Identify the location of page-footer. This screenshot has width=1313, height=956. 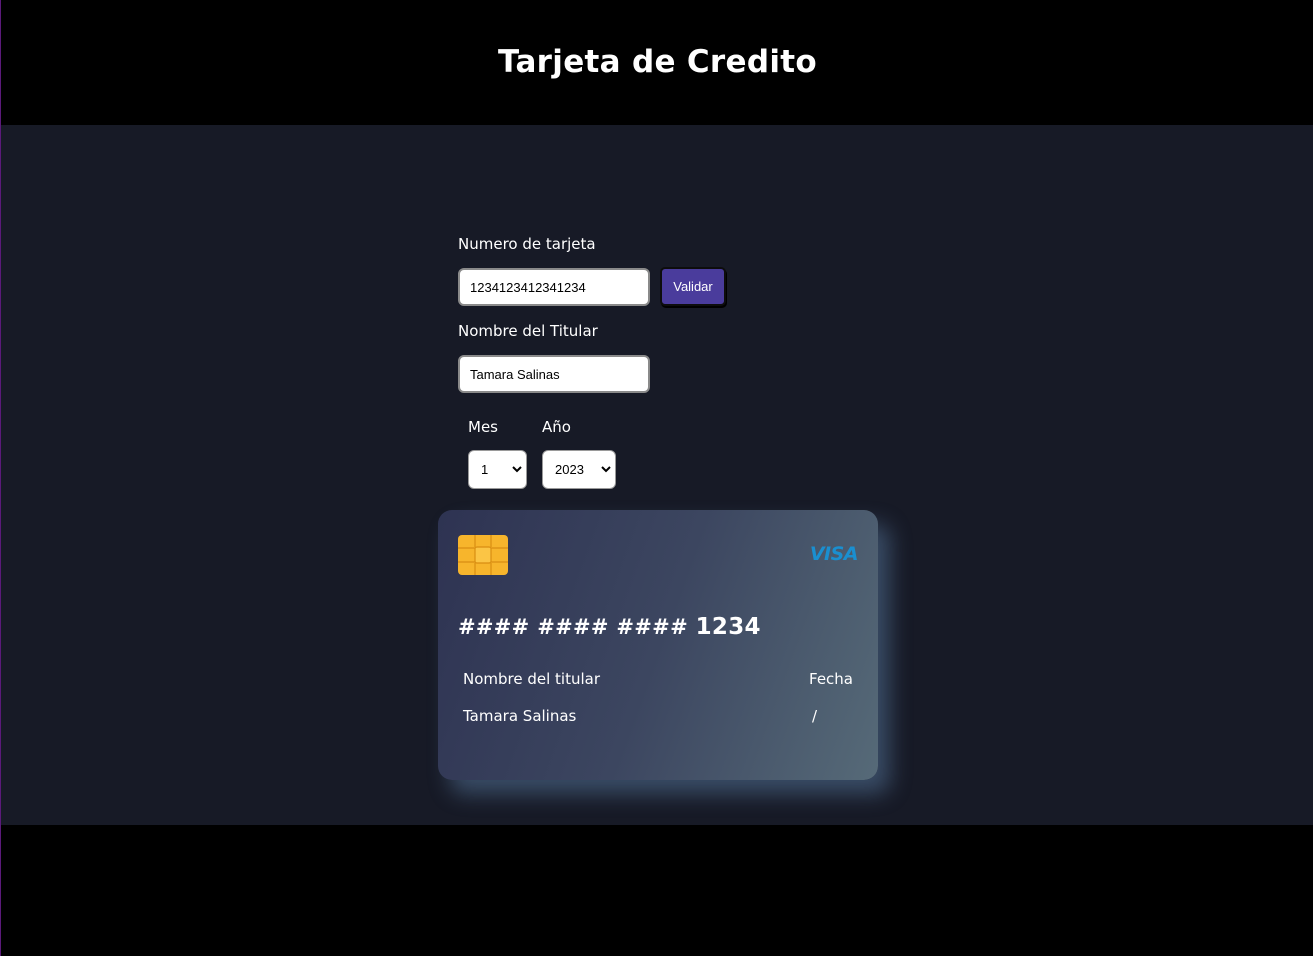
(657, 890).